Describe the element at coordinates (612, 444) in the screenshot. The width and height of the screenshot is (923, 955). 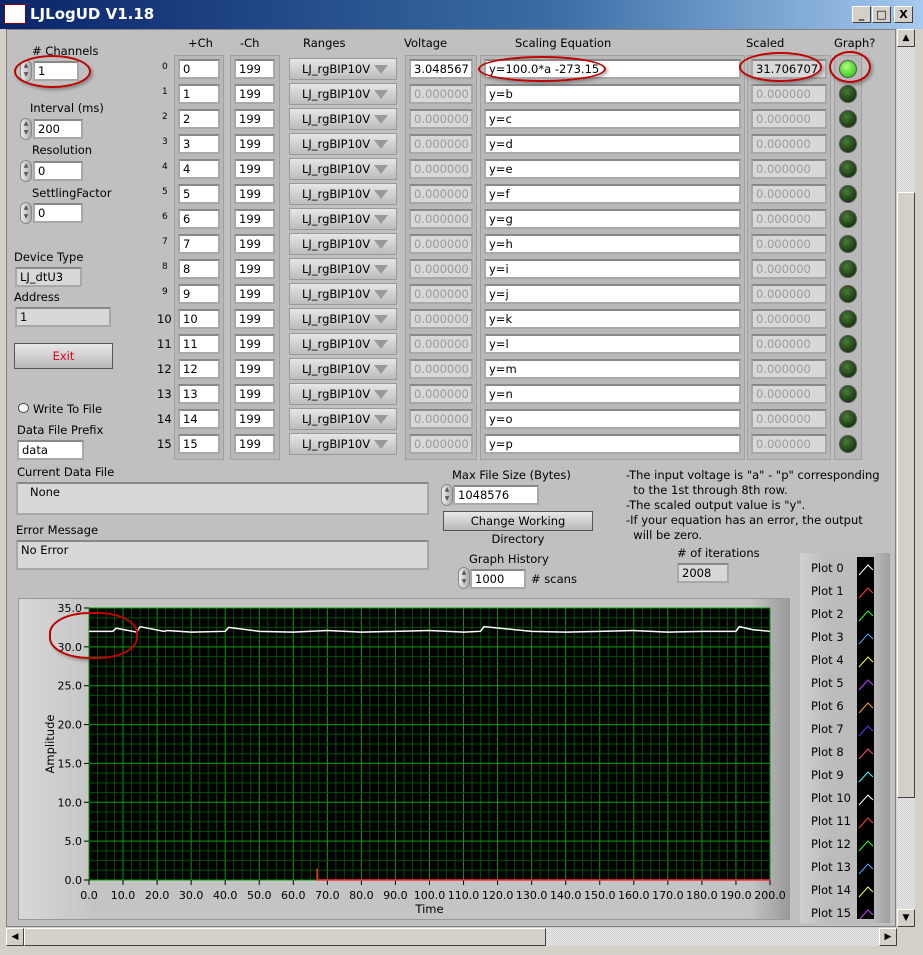
I see `equation-input: y=p` at that location.